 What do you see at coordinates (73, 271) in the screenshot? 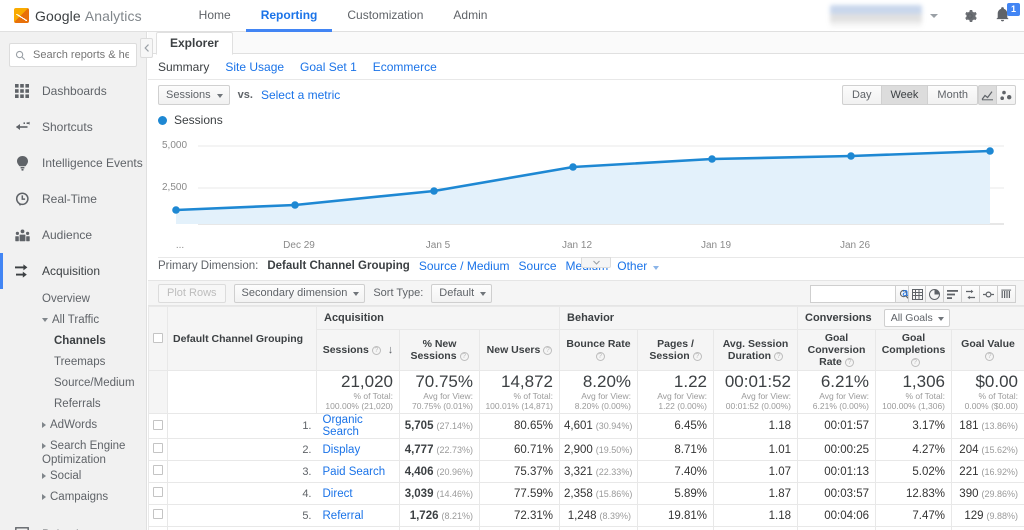
I see `sidebar-item-acquisition: Acquisition` at bounding box center [73, 271].